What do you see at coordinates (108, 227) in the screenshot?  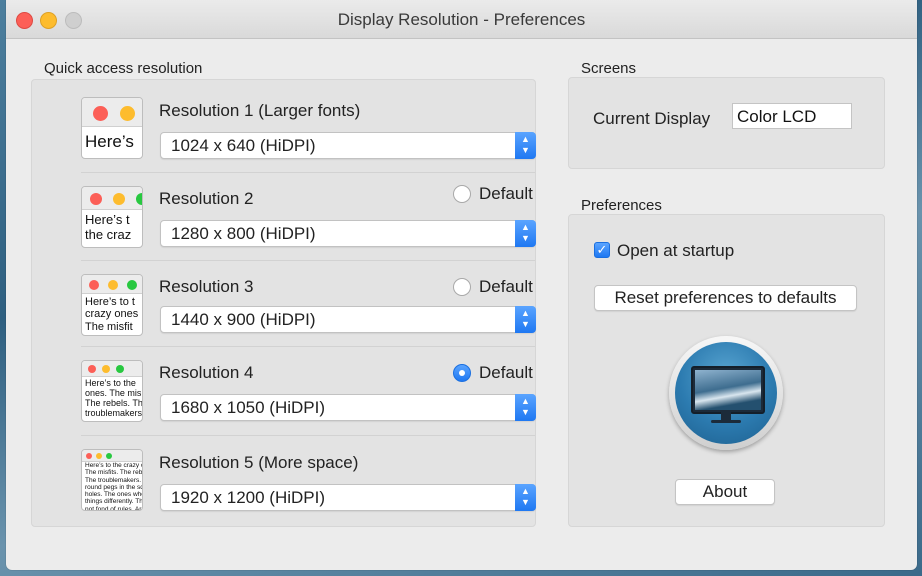 I see `resolution-2-preview-text: Here’s t the craz` at bounding box center [108, 227].